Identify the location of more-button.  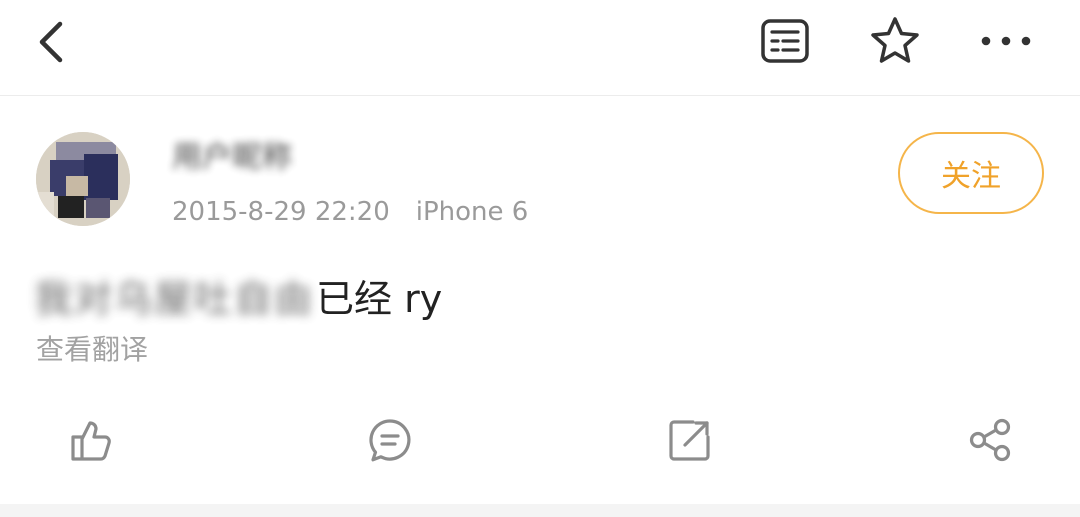
(1006, 41).